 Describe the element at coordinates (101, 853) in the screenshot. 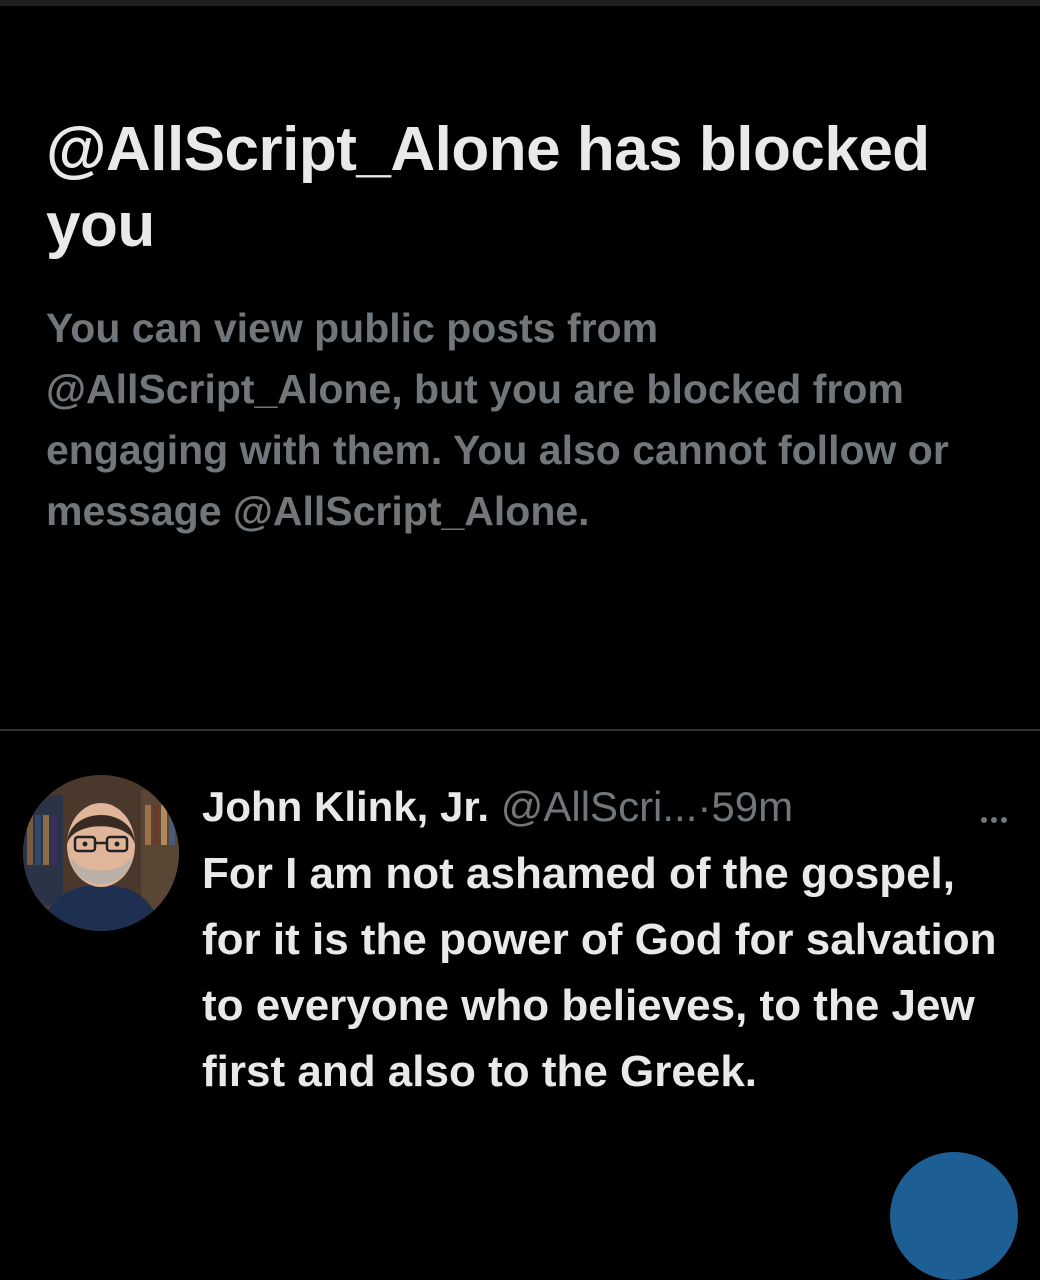

I see `avatar` at that location.